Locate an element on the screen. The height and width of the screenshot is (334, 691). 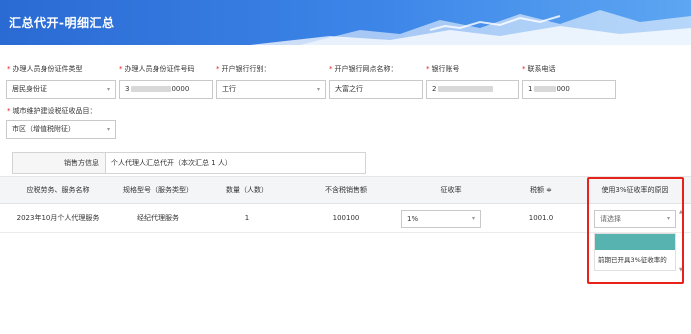
rate-select: 1% ▾ is located at coordinates (441, 219).